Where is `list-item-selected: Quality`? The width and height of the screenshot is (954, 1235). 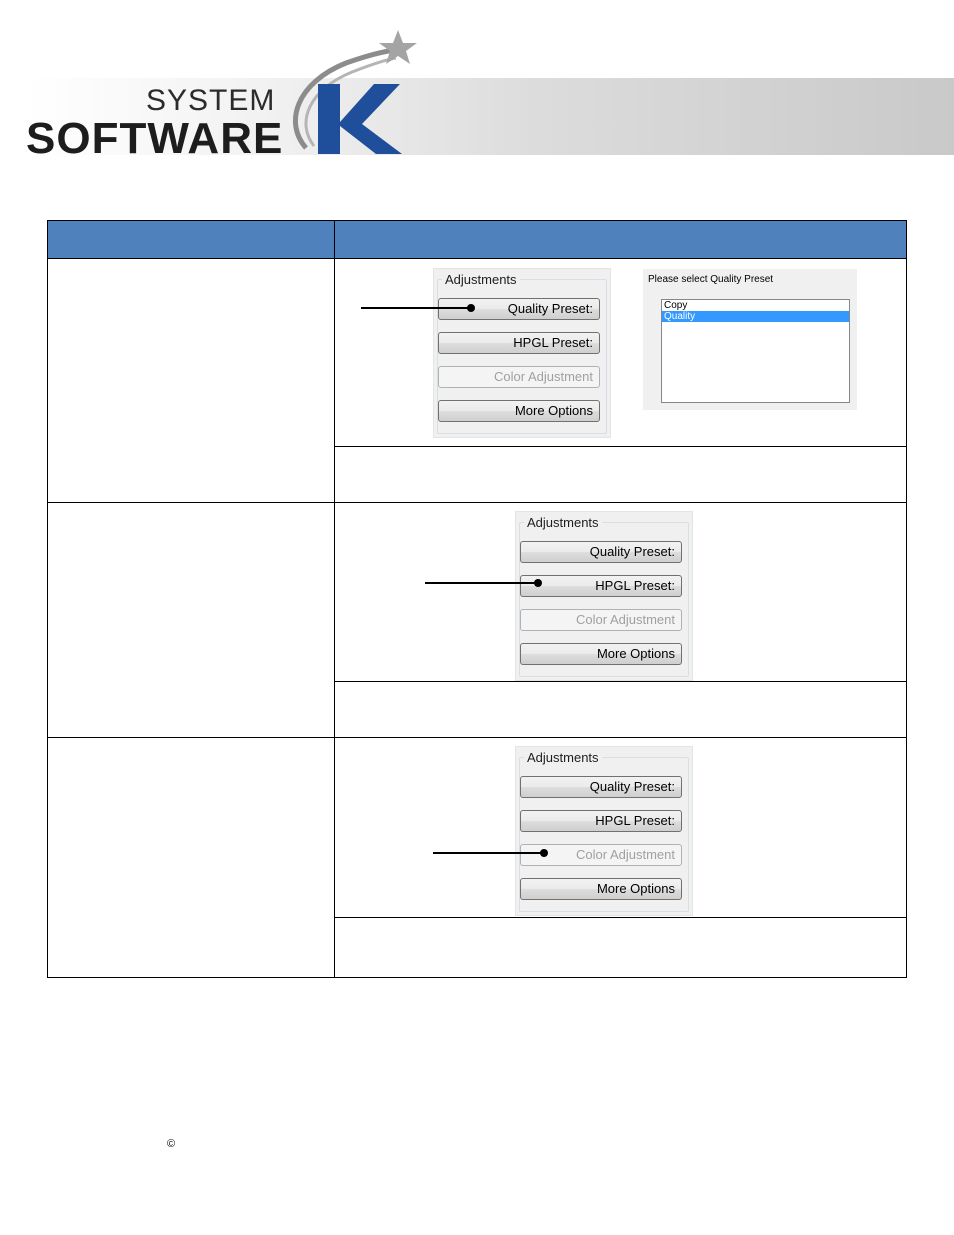 list-item-selected: Quality is located at coordinates (755, 316).